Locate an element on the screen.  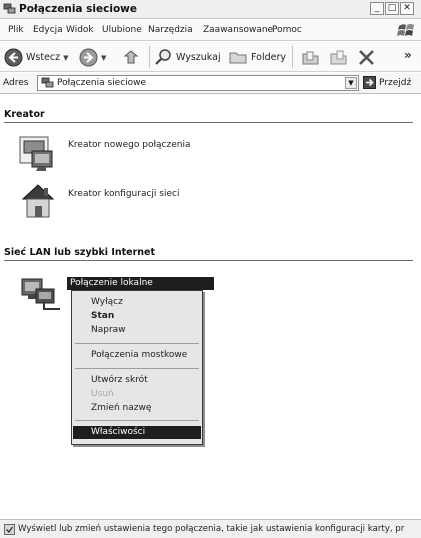
menu-favorites: Ulubione is located at coordinates (122, 30).